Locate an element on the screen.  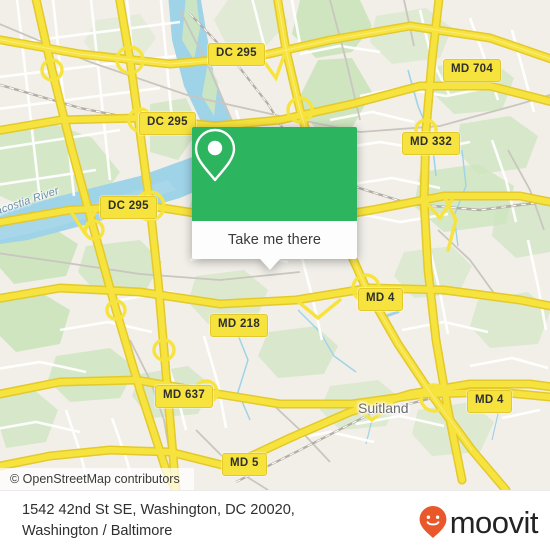
shield-dc-295-b: DC 295 is located at coordinates (167, 123).